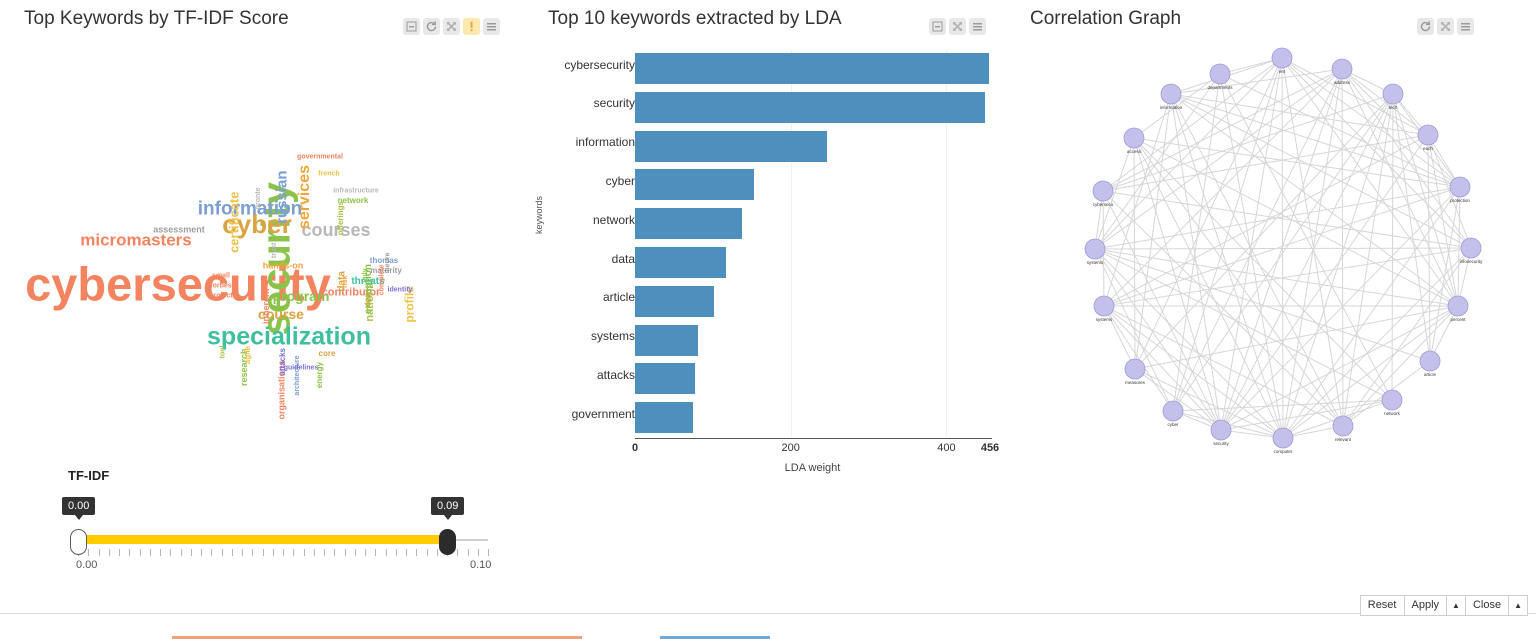 The image size is (1536, 639). Describe the element at coordinates (340, 218) in the screenshot. I see `word-cloud-term: offerings` at that location.